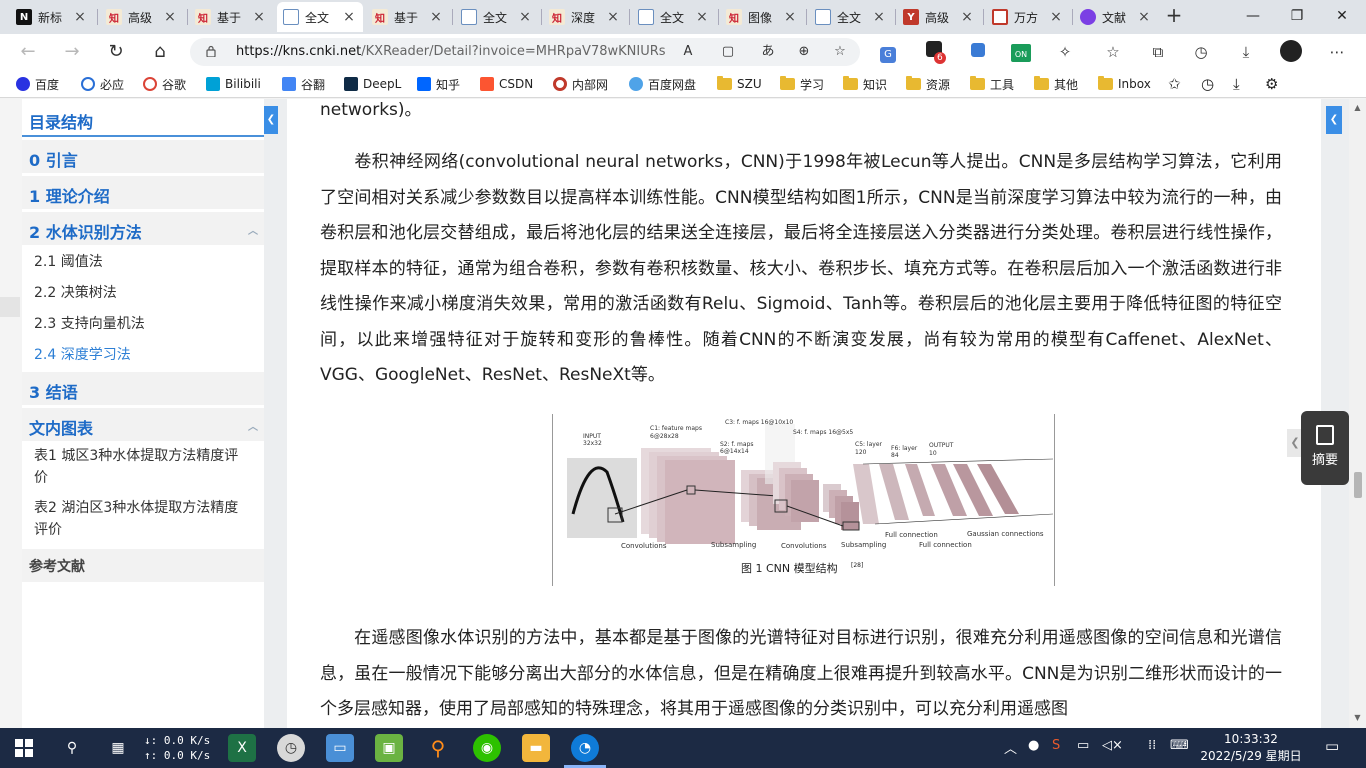  I want to click on toc-section-0: 0 引言, so click(143, 156).